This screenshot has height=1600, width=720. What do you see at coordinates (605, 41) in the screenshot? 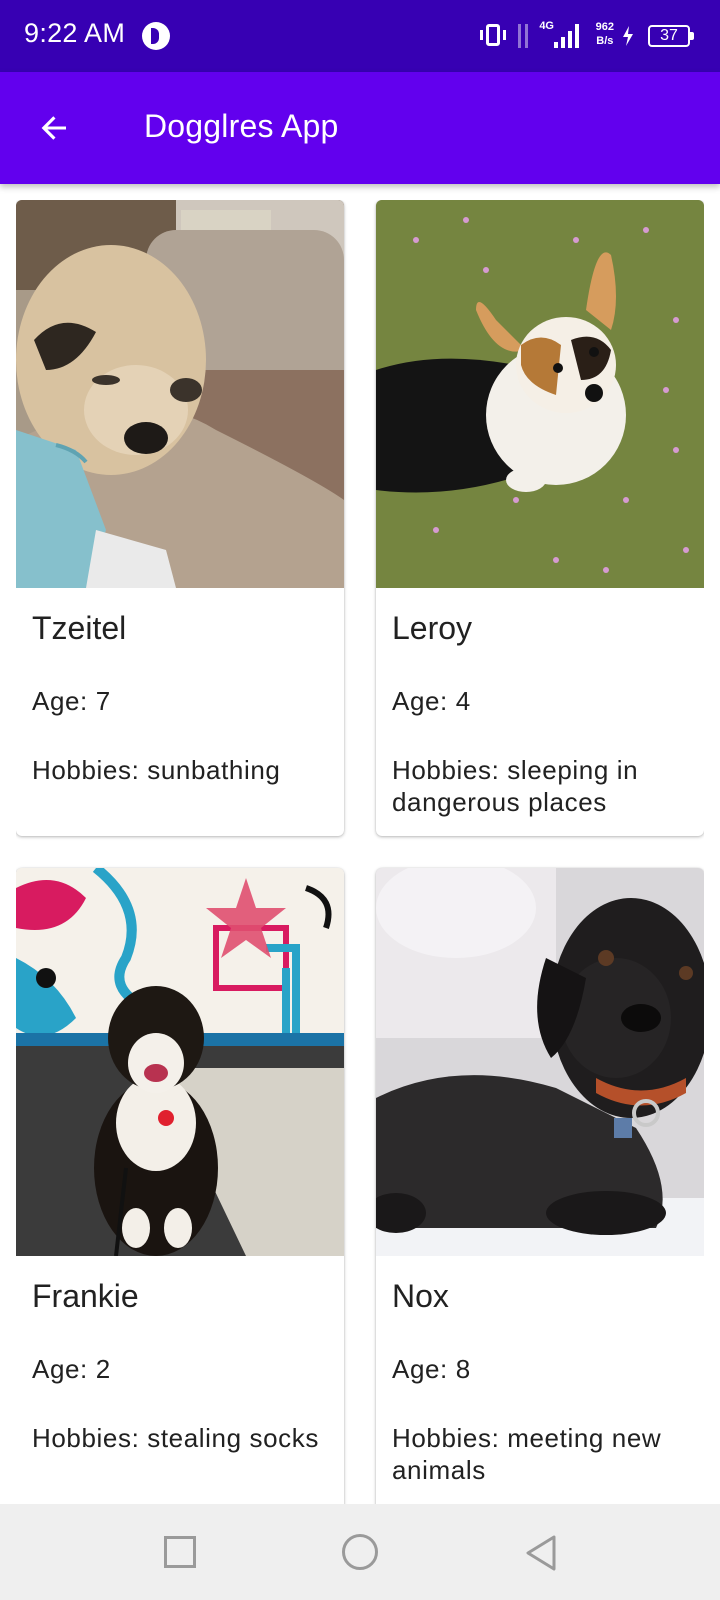
I see `speed-unit: B/s` at bounding box center [605, 41].